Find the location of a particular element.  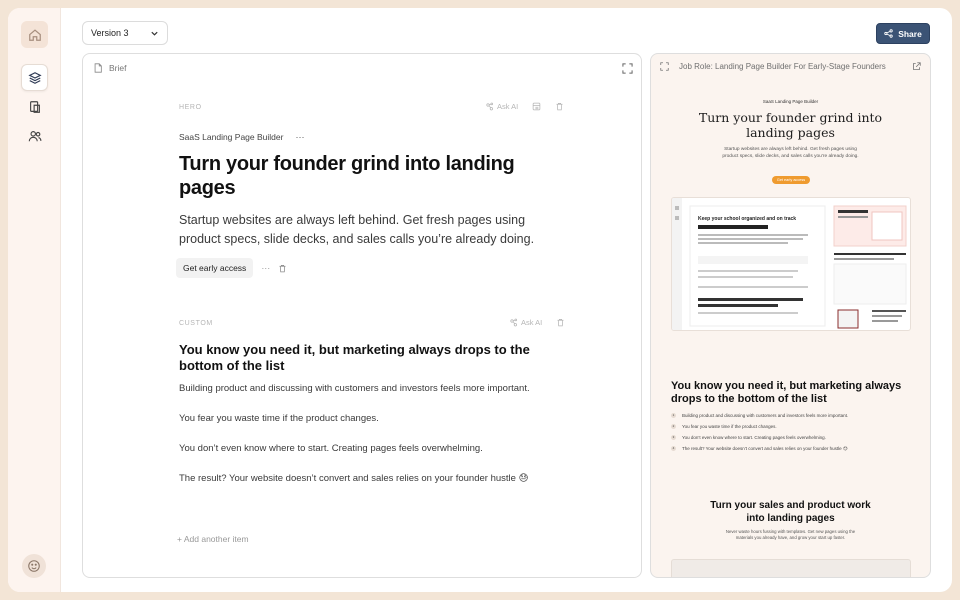

brief-label: Brief is located at coordinates (118, 68).